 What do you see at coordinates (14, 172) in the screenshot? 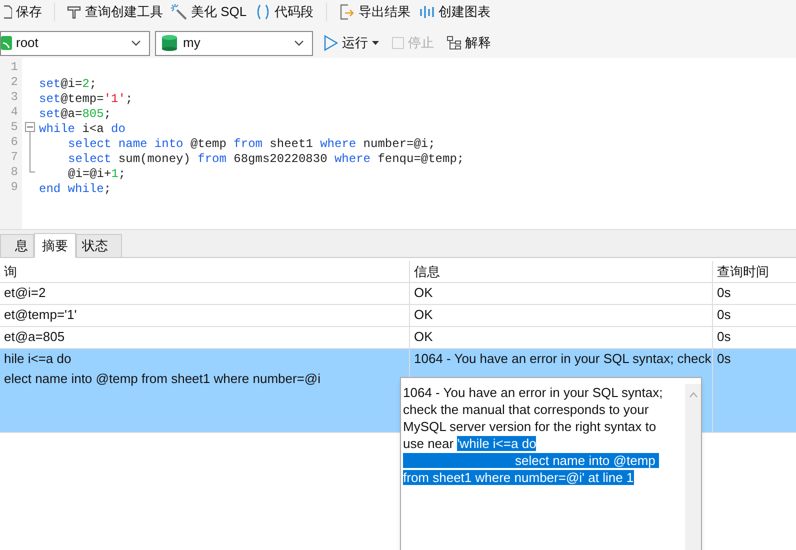
I see `line-number: 8` at bounding box center [14, 172].